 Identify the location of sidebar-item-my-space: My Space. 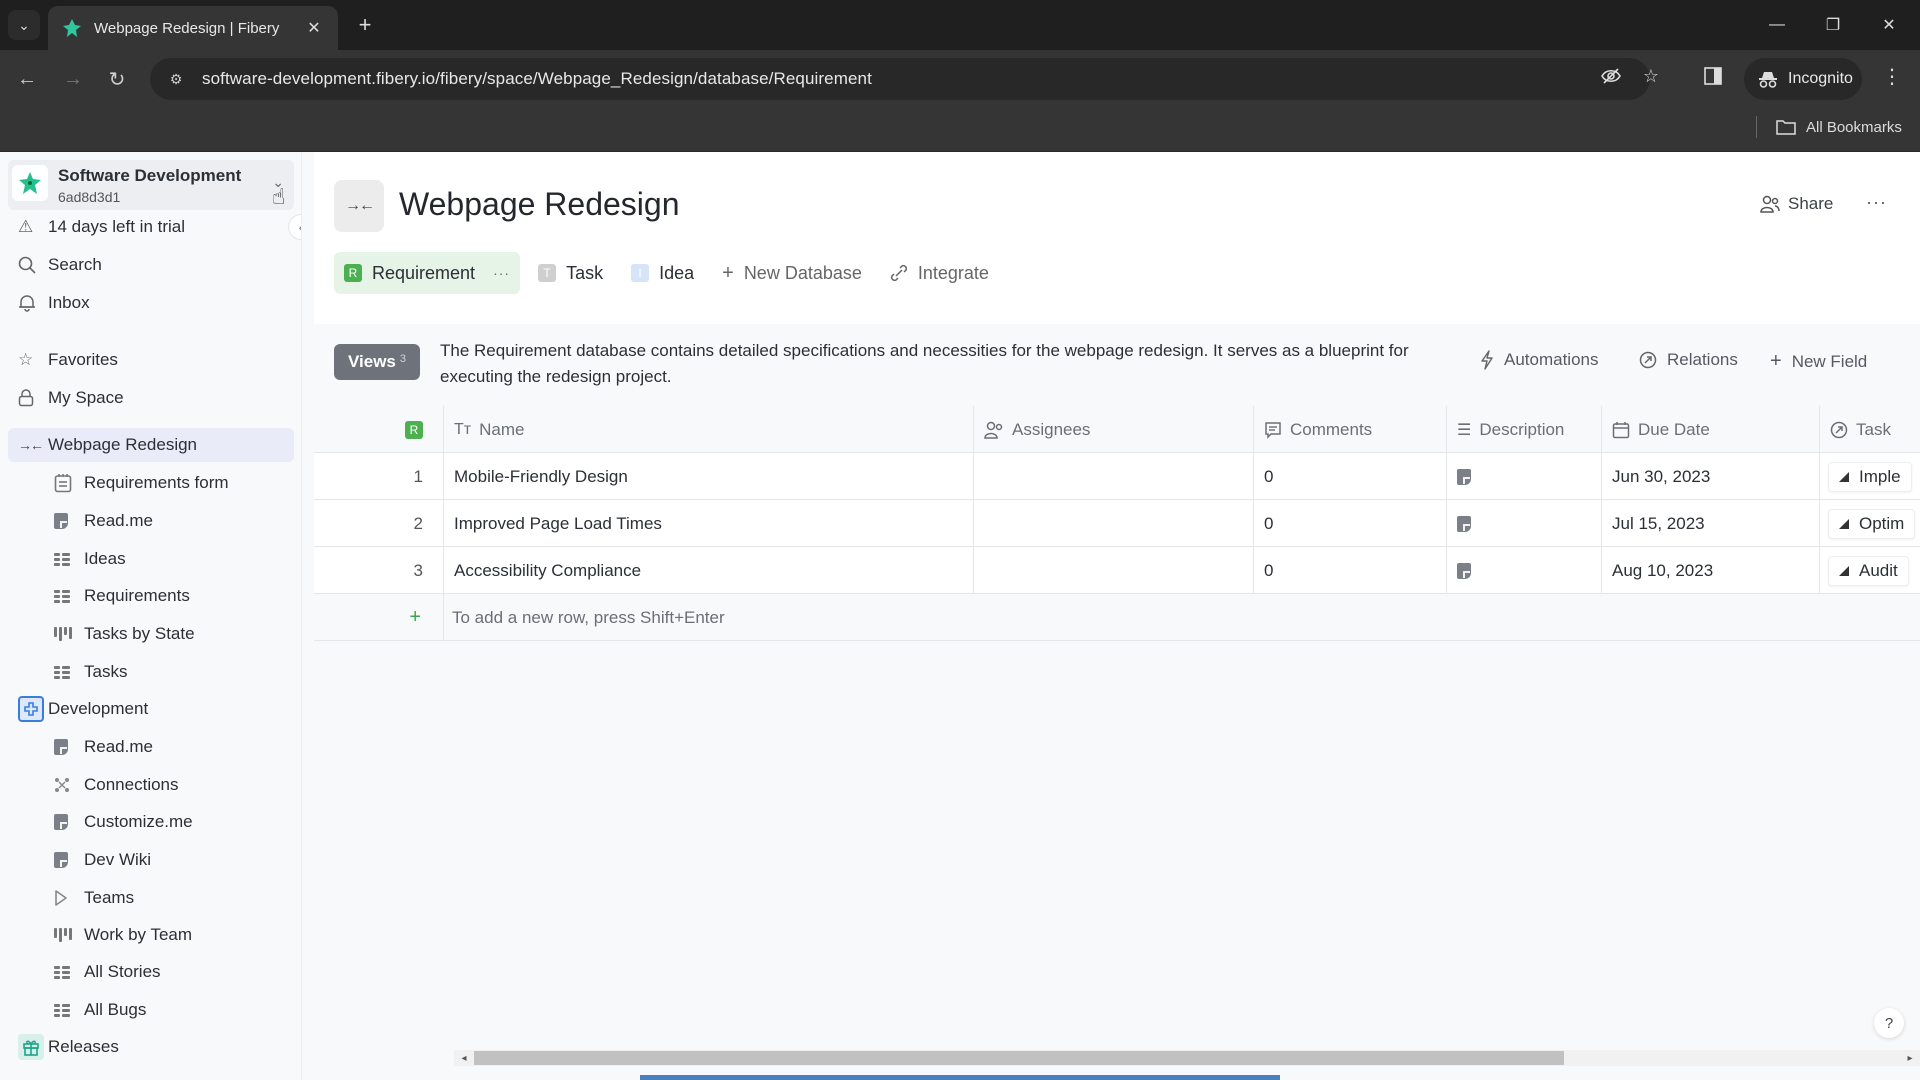
(151, 398).